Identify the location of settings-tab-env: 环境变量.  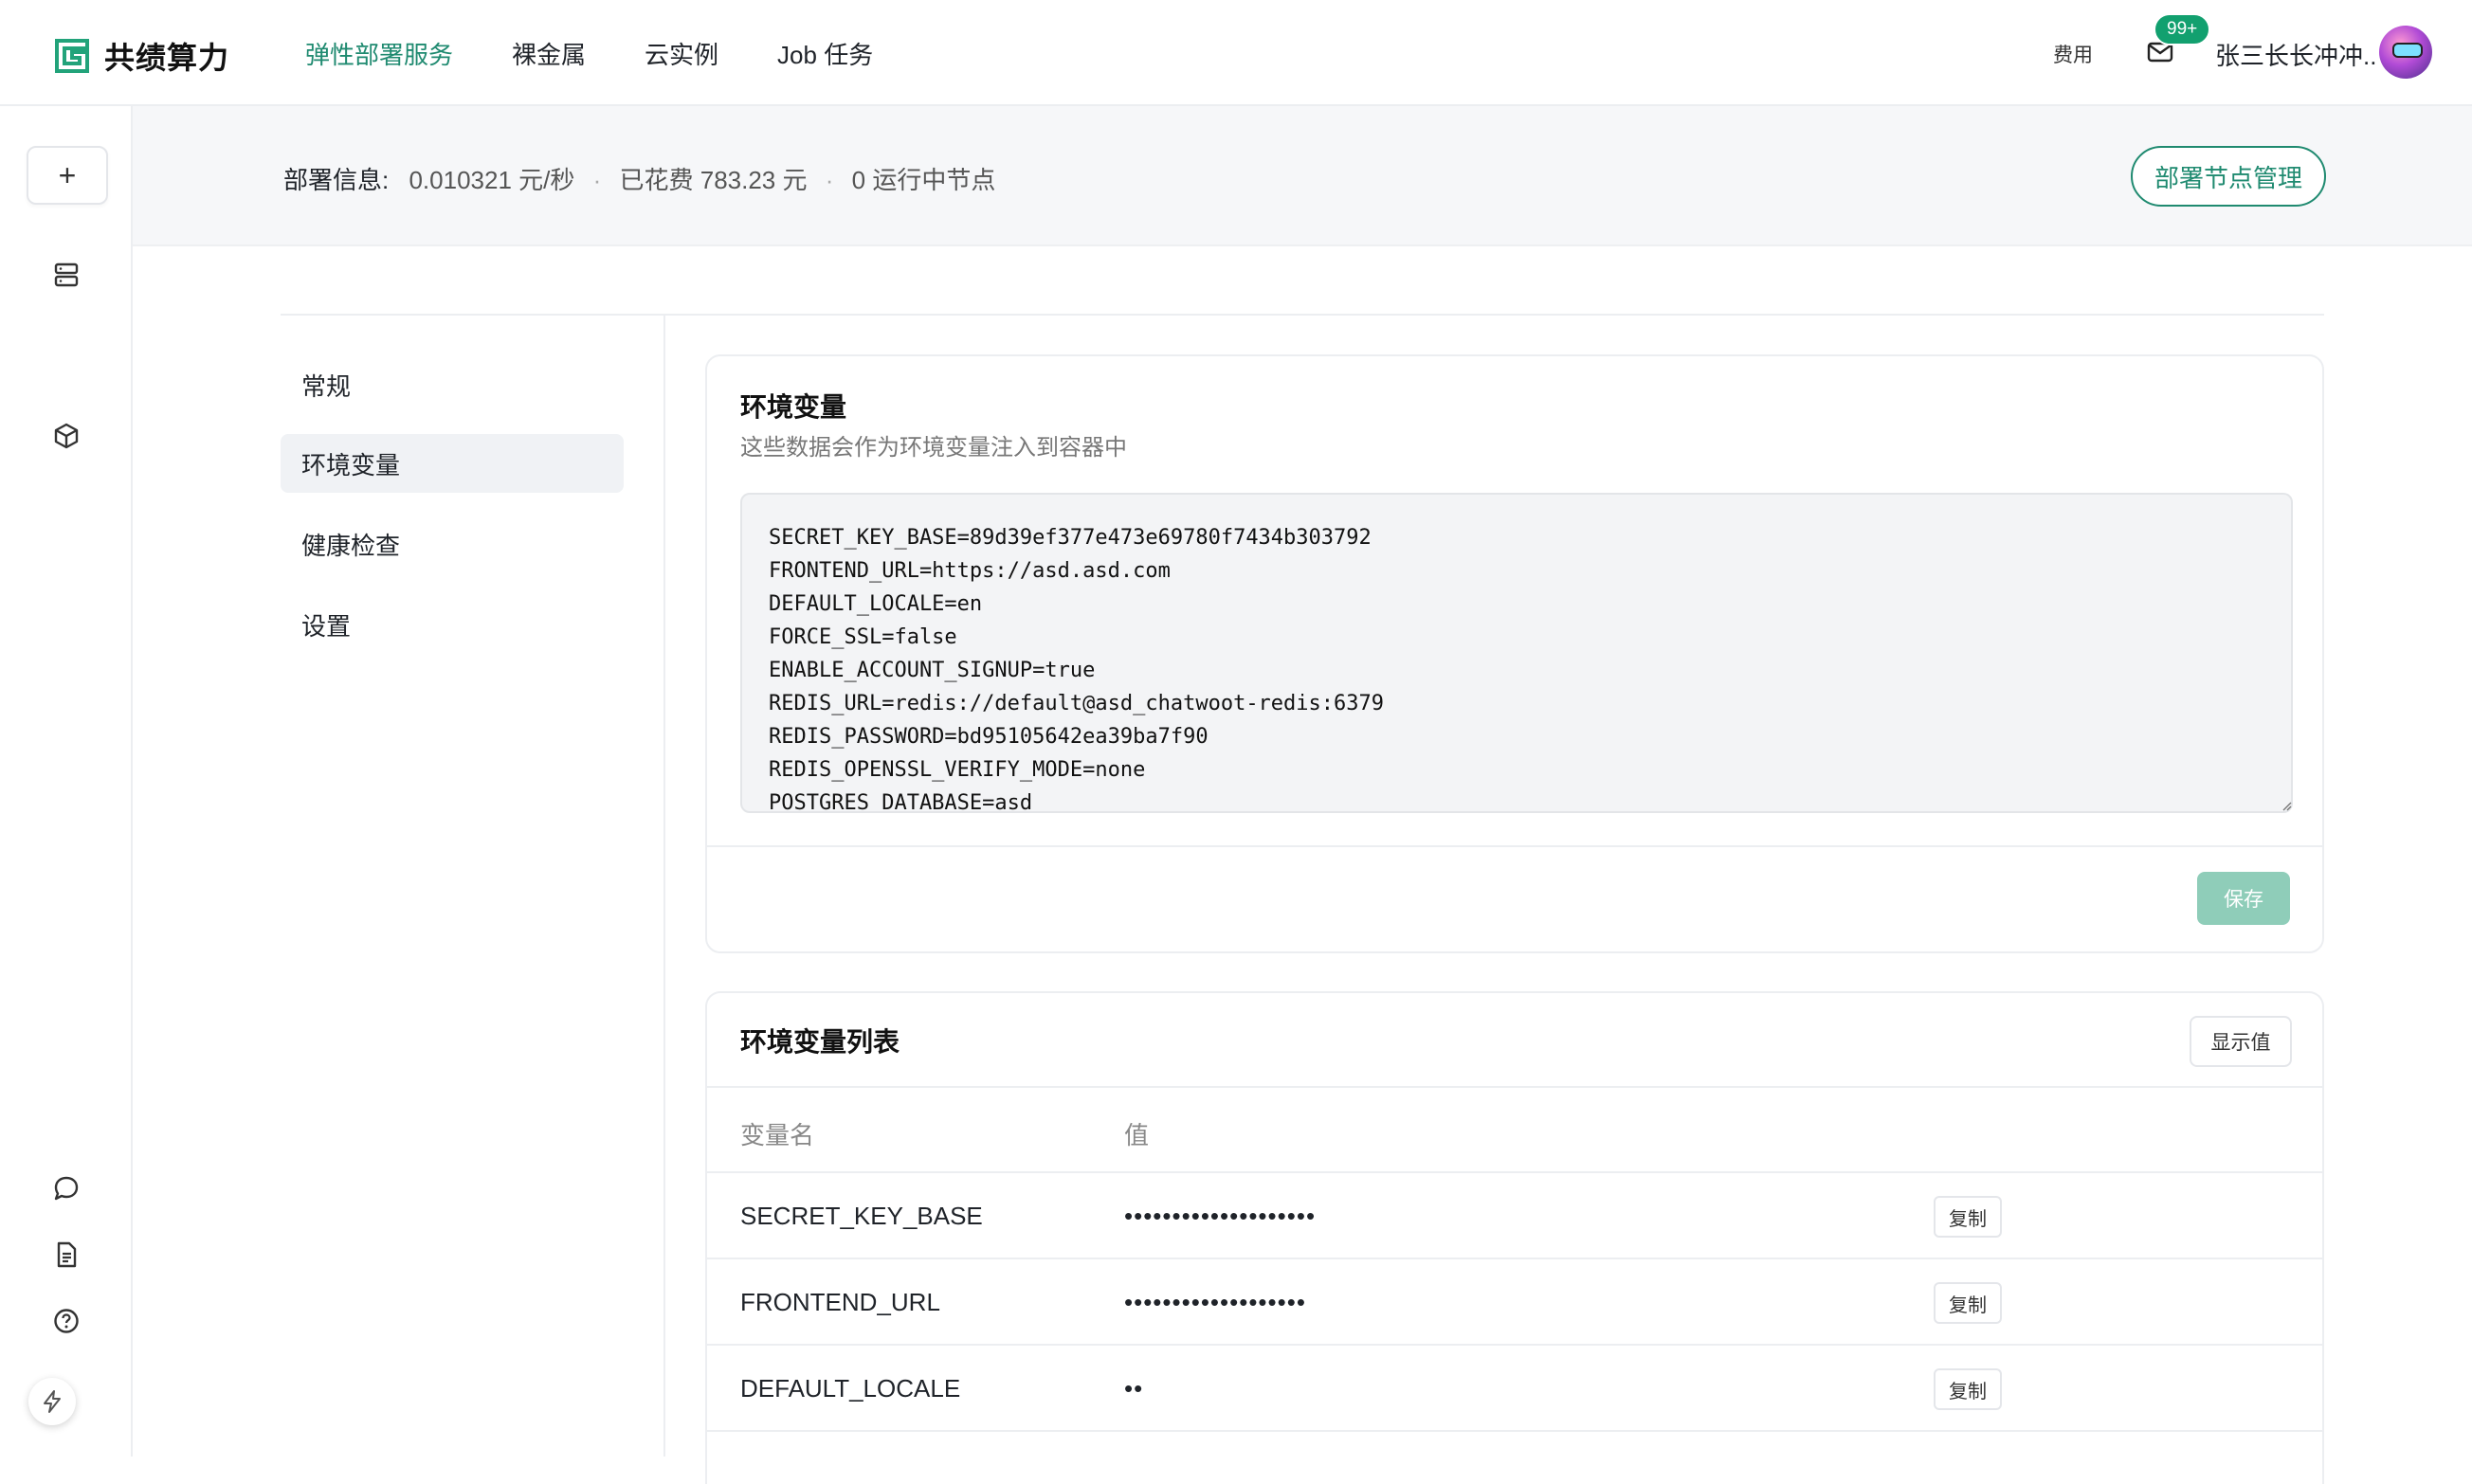
(452, 463).